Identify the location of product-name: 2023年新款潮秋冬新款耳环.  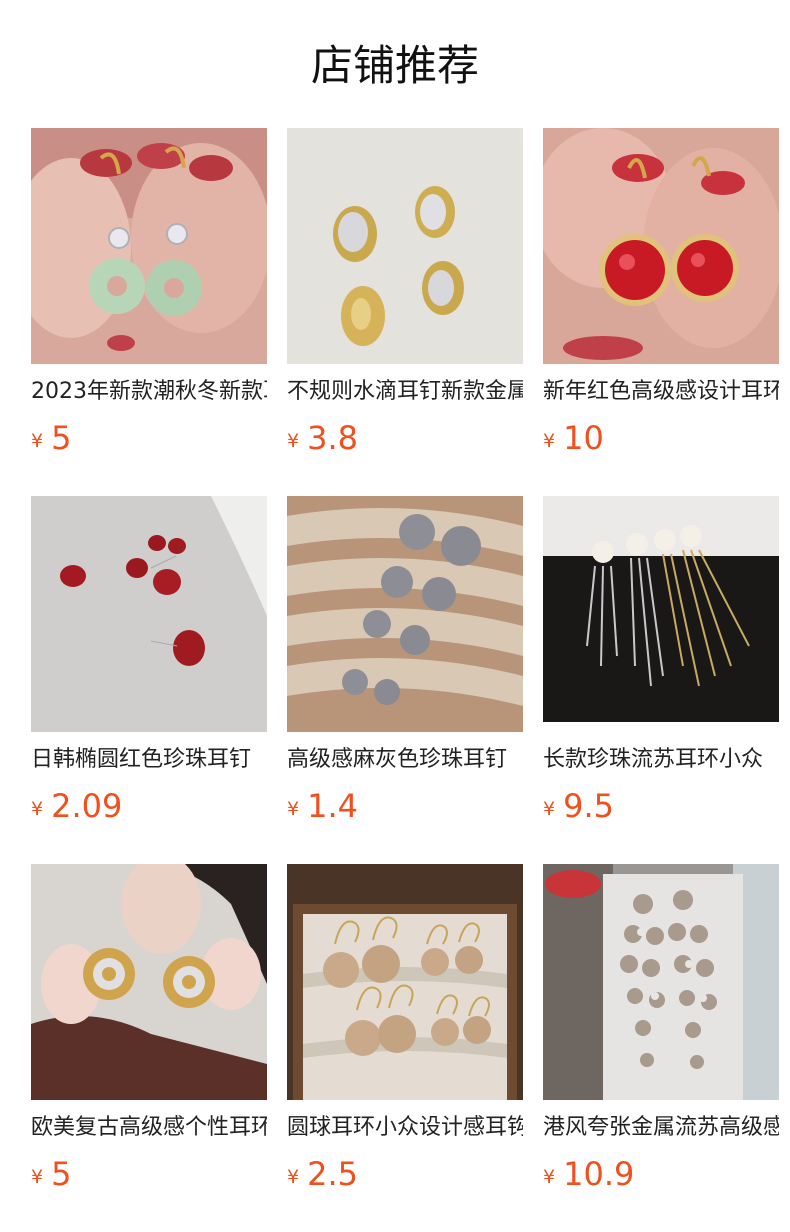
(149, 392).